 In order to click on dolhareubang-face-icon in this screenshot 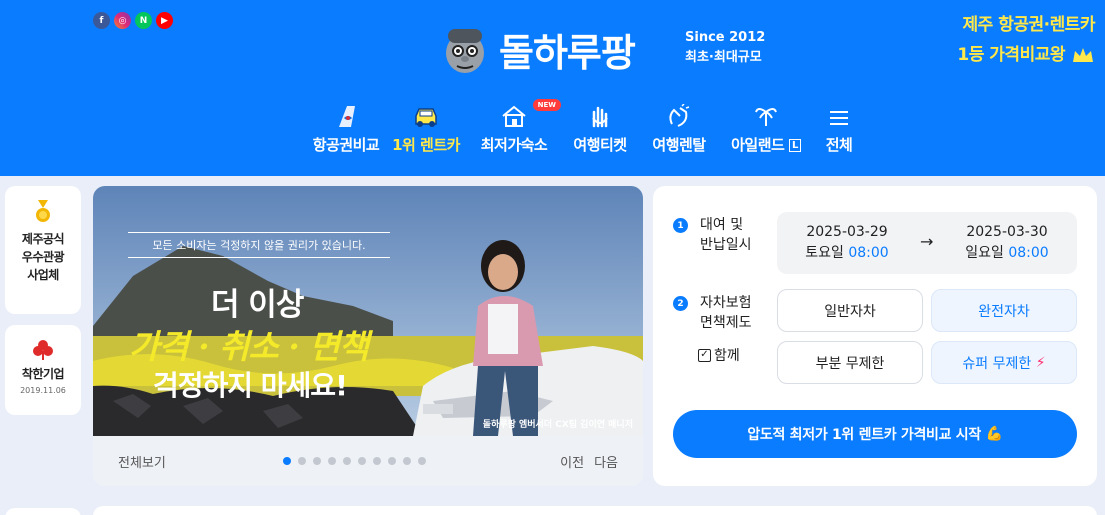, I will do `click(465, 50)`.